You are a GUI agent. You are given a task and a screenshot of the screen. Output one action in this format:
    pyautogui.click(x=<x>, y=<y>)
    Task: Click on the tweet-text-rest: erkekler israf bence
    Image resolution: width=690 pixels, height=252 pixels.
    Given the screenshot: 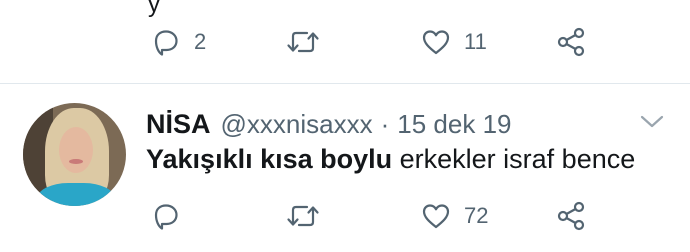 What is the action you would take?
    pyautogui.click(x=514, y=159)
    